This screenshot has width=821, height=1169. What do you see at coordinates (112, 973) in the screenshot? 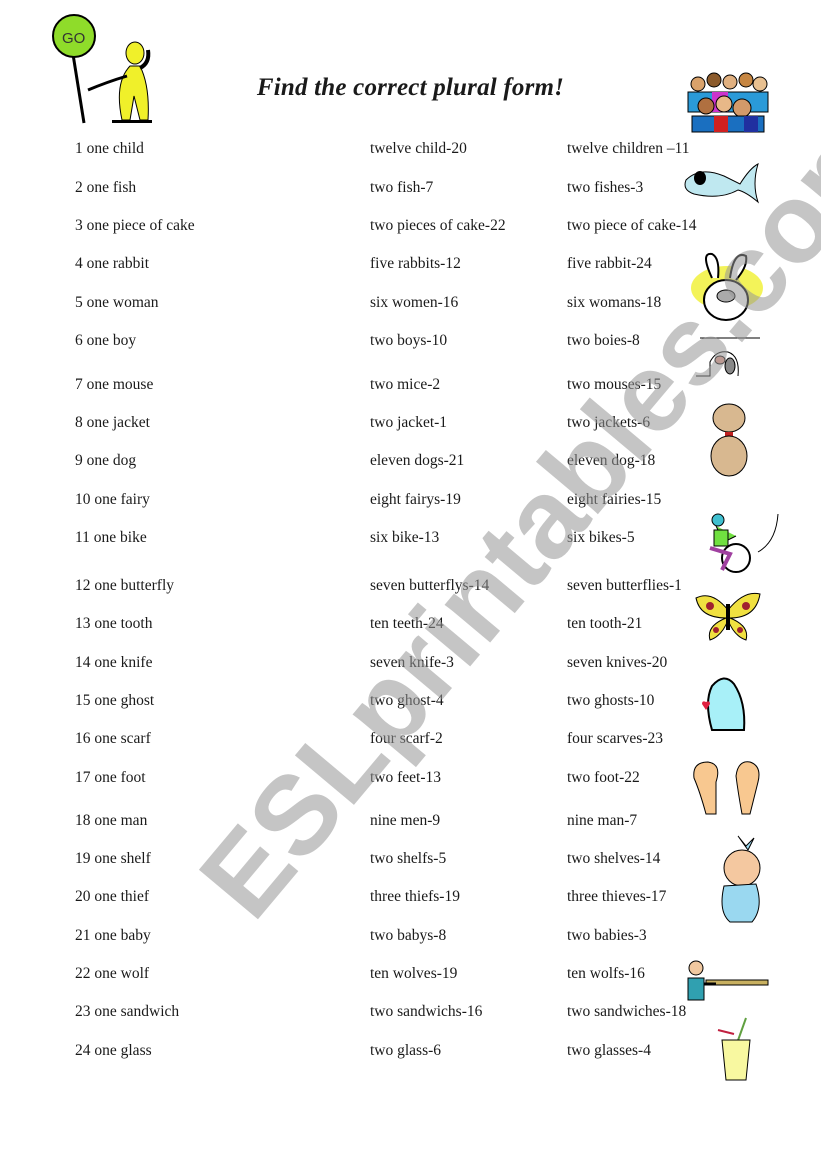
I see `singular-text: 22 one wolf` at bounding box center [112, 973].